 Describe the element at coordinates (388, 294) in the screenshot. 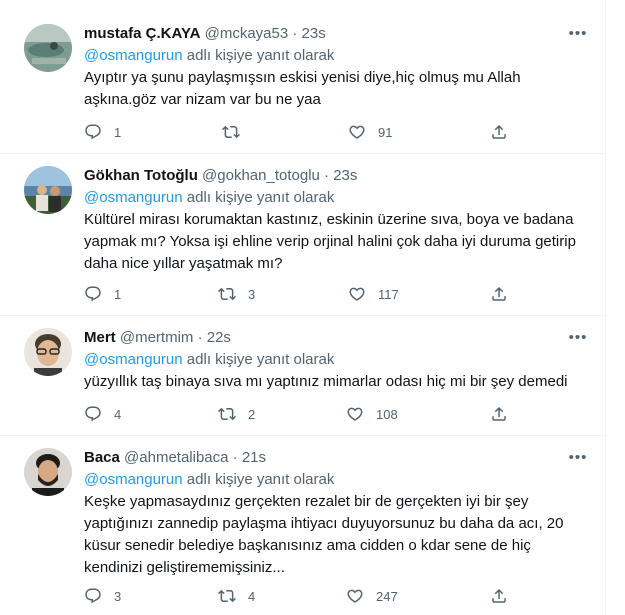

I see `like-count: 117` at that location.